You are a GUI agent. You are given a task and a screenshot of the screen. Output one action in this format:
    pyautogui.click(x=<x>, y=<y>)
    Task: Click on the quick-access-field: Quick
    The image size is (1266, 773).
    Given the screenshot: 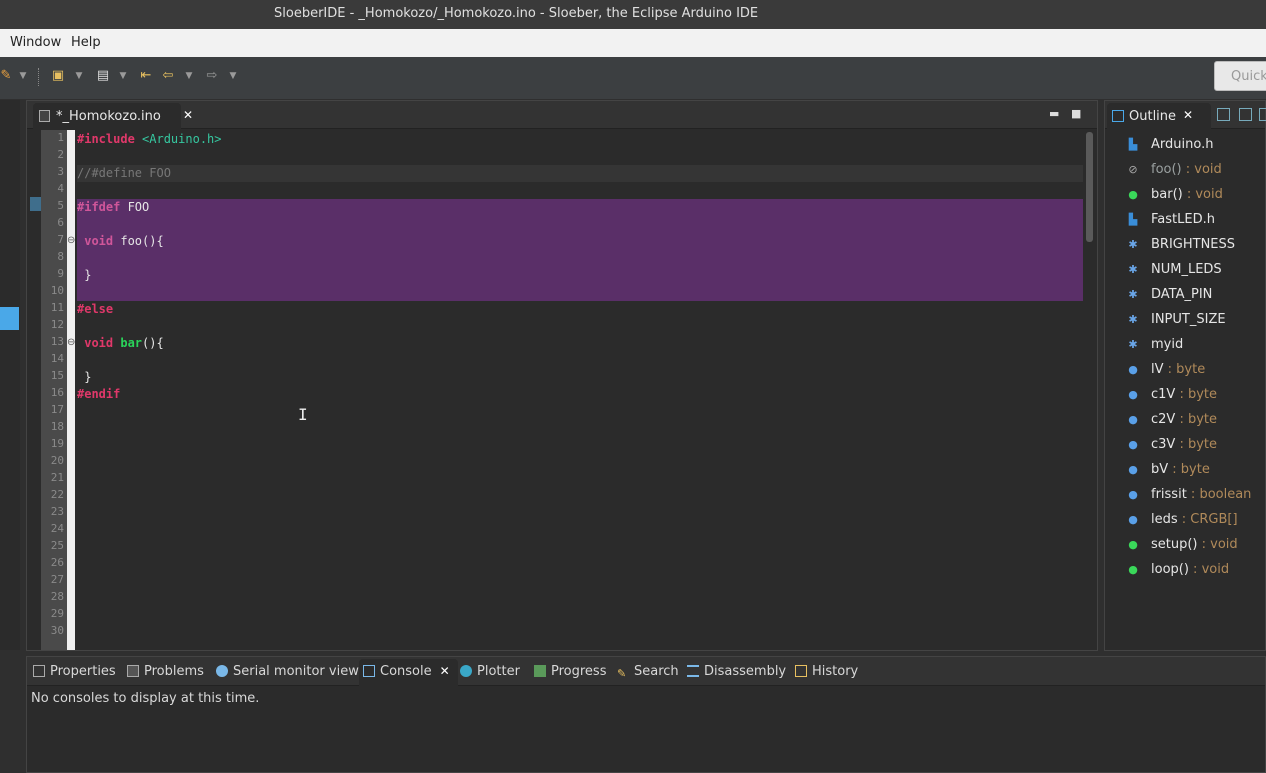 What is the action you would take?
    pyautogui.click(x=1240, y=76)
    